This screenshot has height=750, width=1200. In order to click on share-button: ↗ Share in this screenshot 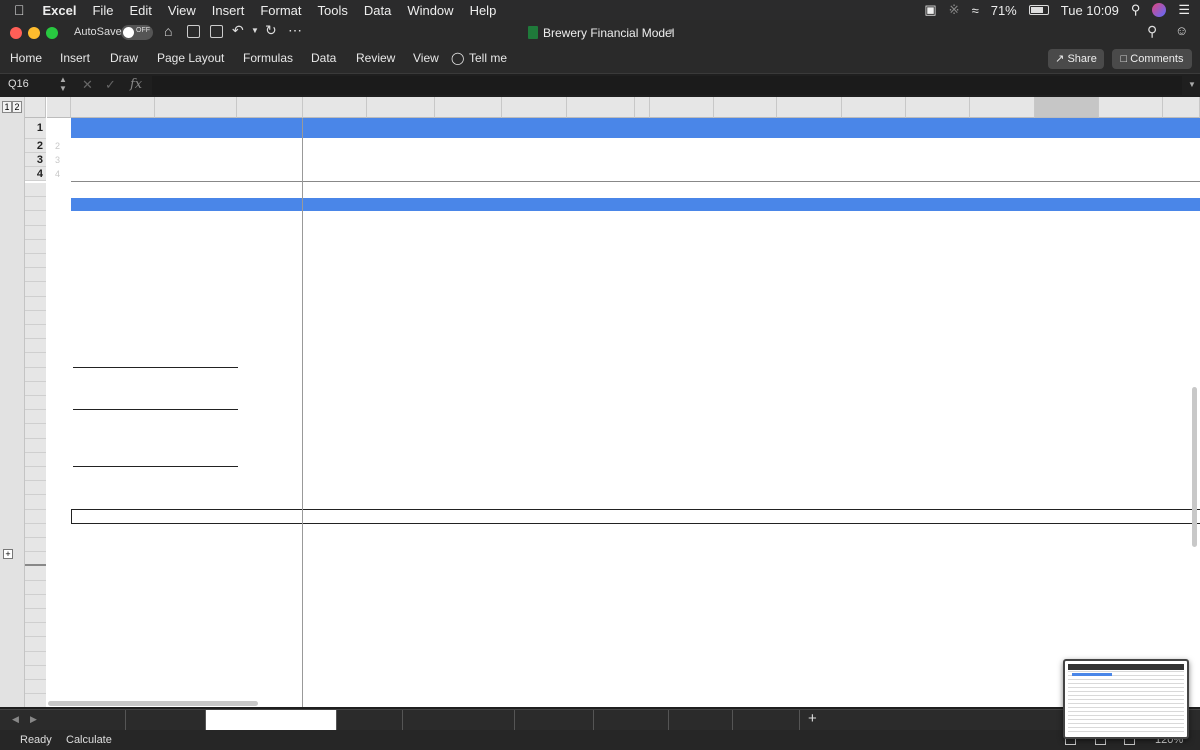, I will do `click(1076, 59)`.